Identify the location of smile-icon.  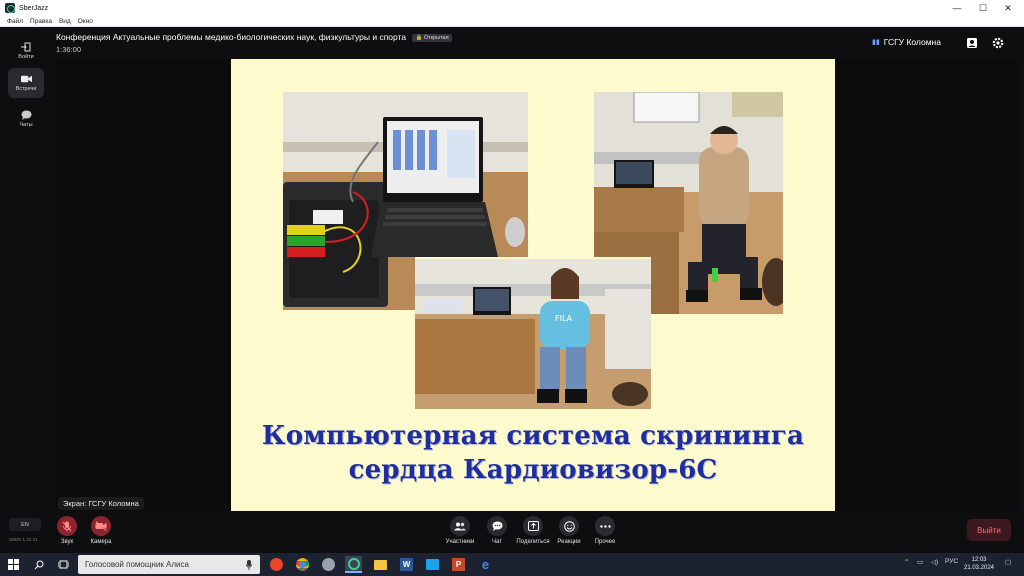
(569, 526).